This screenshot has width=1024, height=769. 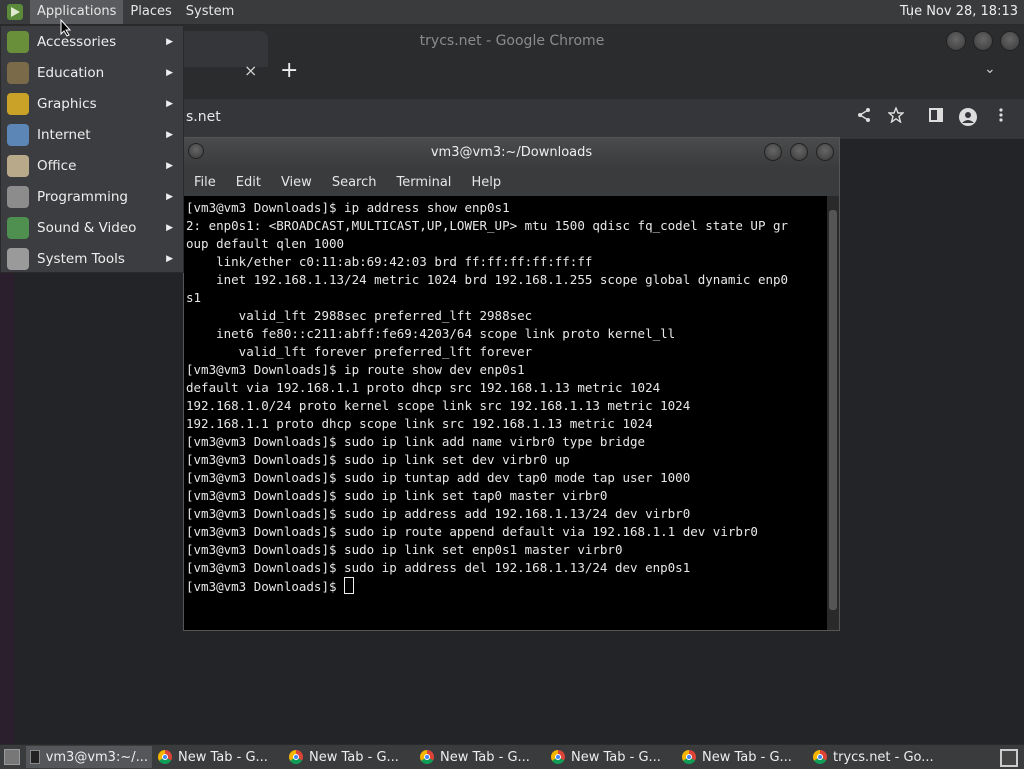 I want to click on accessories-icon, so click(x=18, y=41).